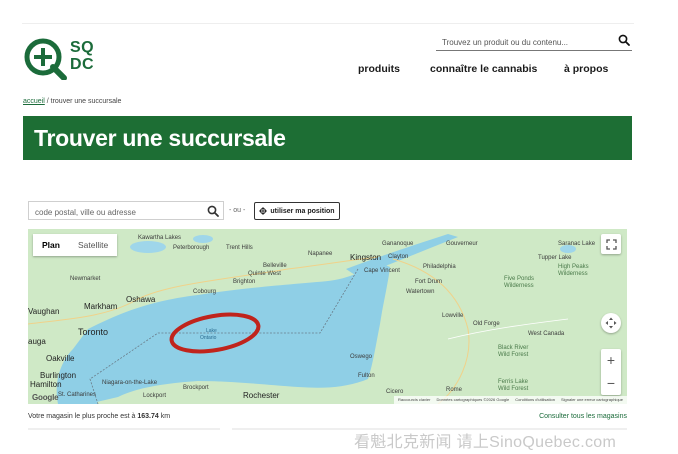  I want to click on map-label-newmarket: Newmarket, so click(85, 279).